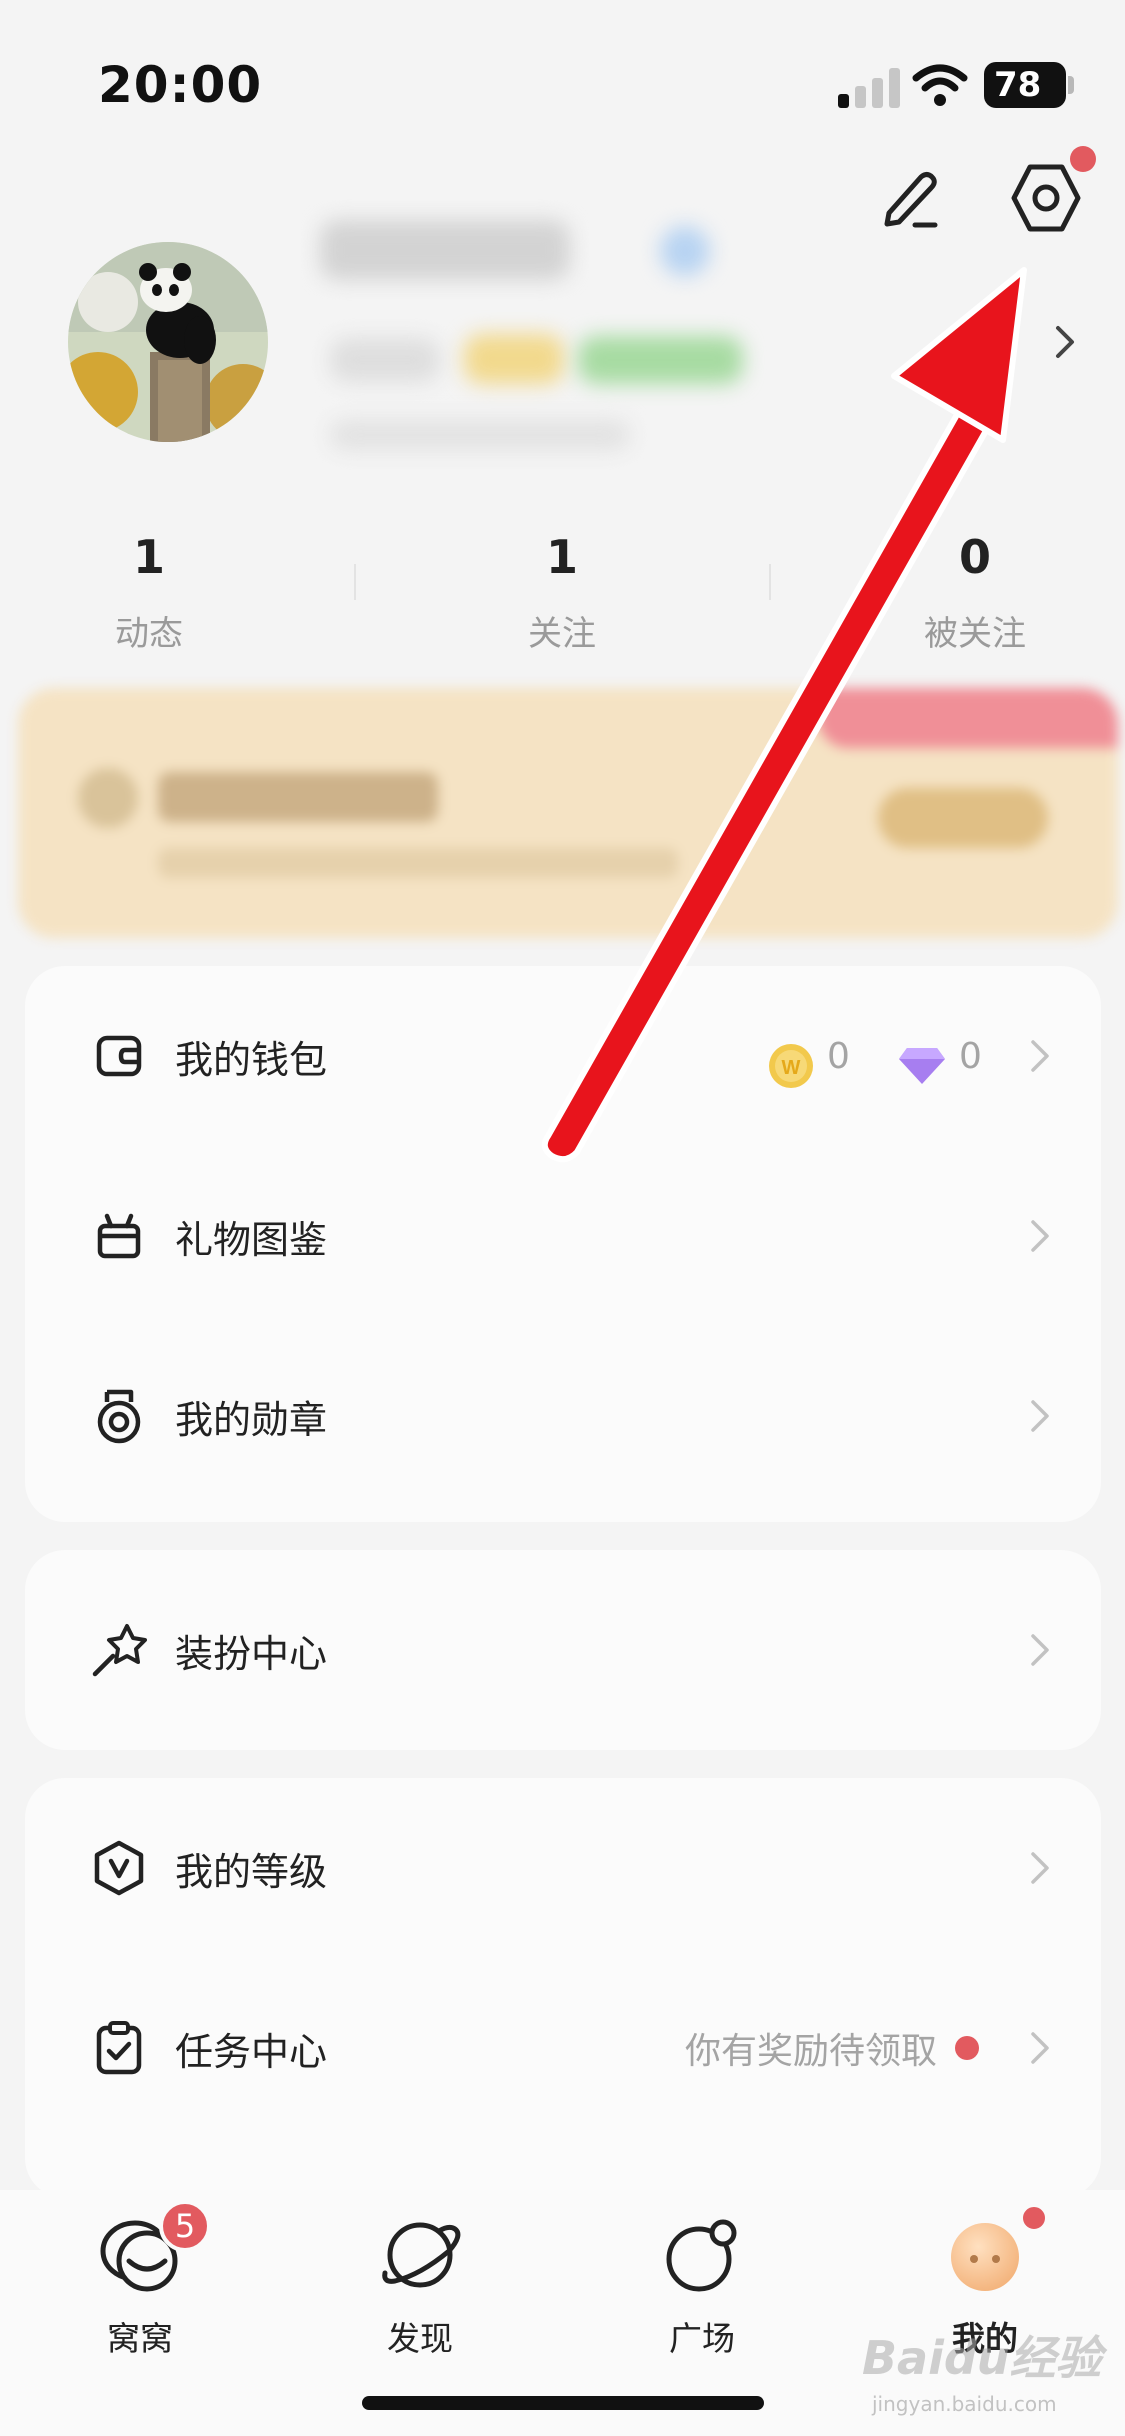 Image resolution: width=1125 pixels, height=2436 pixels. Describe the element at coordinates (975, 592) in the screenshot. I see `stat-followers: 0 被关注` at that location.